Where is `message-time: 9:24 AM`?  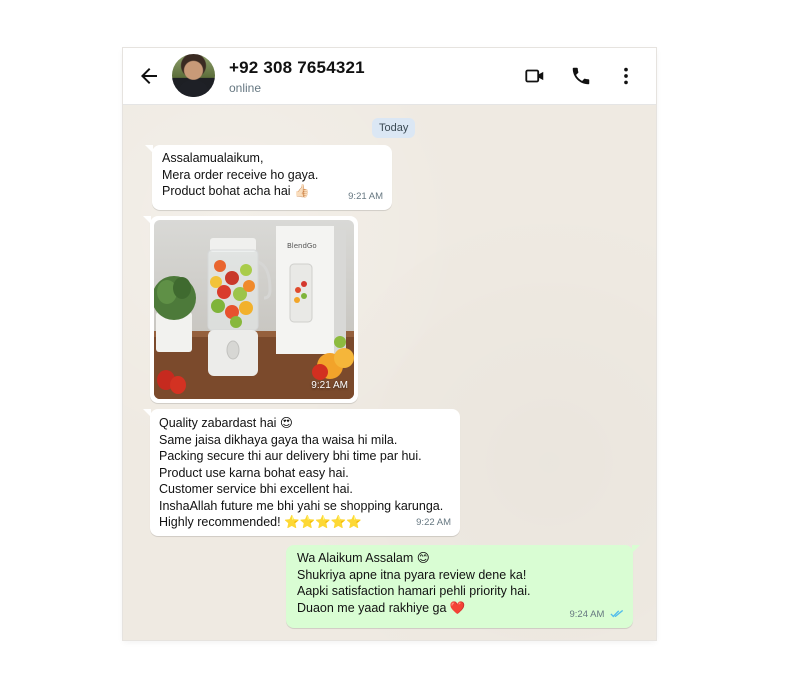
message-time: 9:24 AM is located at coordinates (587, 614).